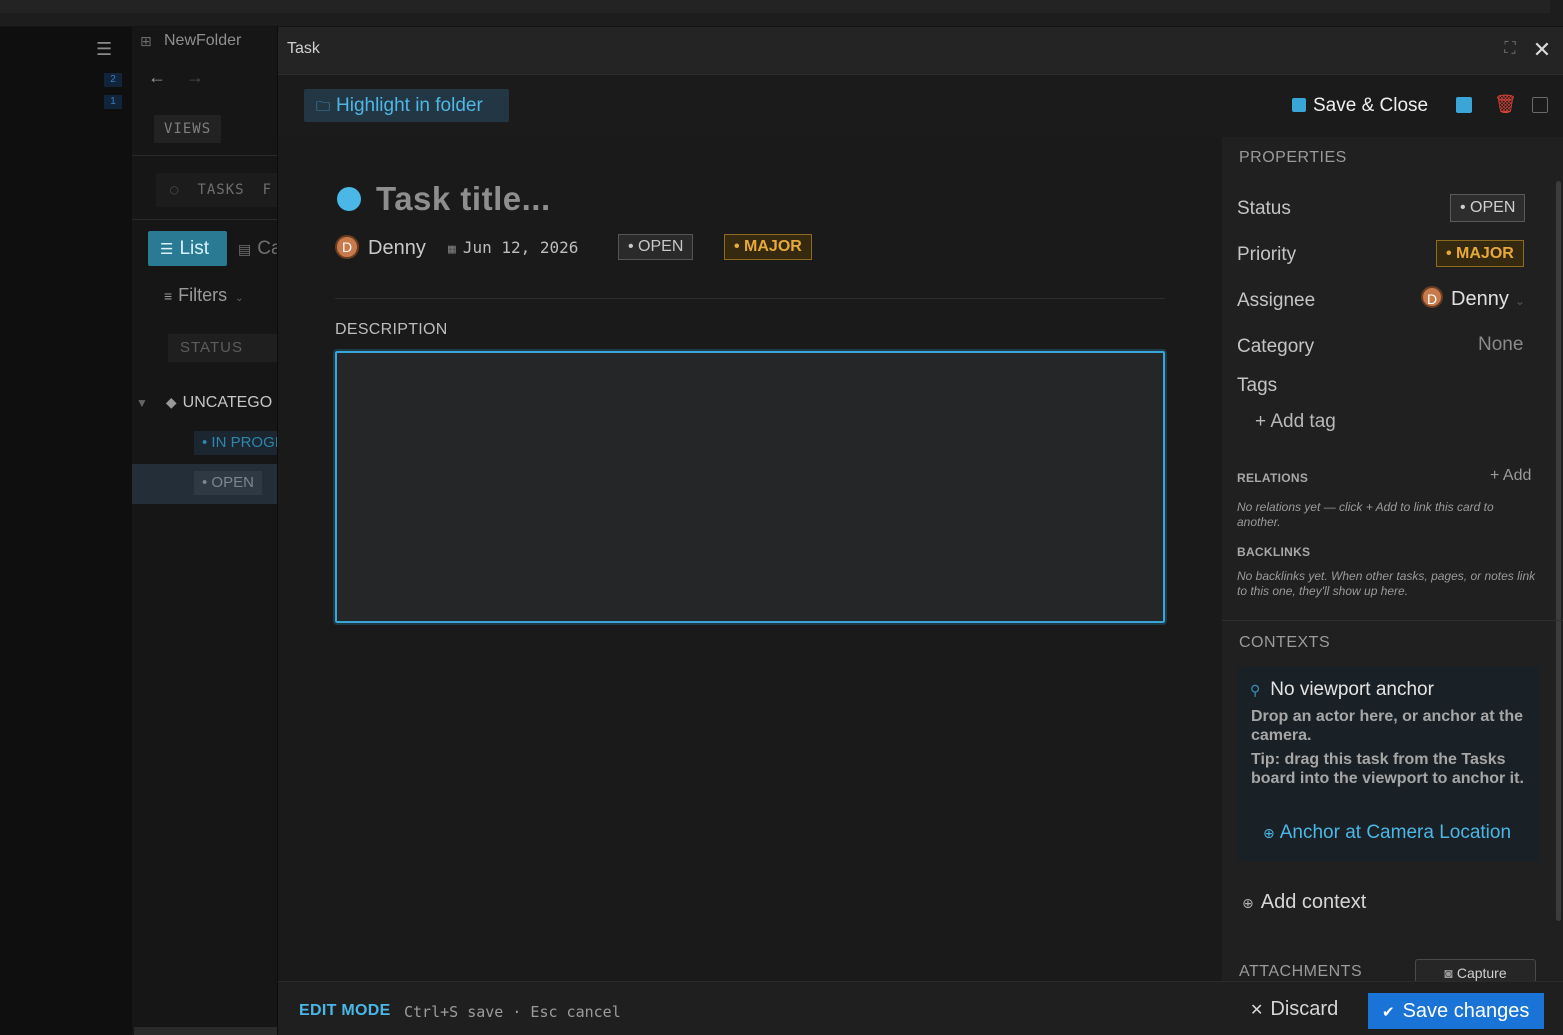 This screenshot has height=1035, width=1563. What do you see at coordinates (113, 80) in the screenshot?
I see `count-badge: 2` at bounding box center [113, 80].